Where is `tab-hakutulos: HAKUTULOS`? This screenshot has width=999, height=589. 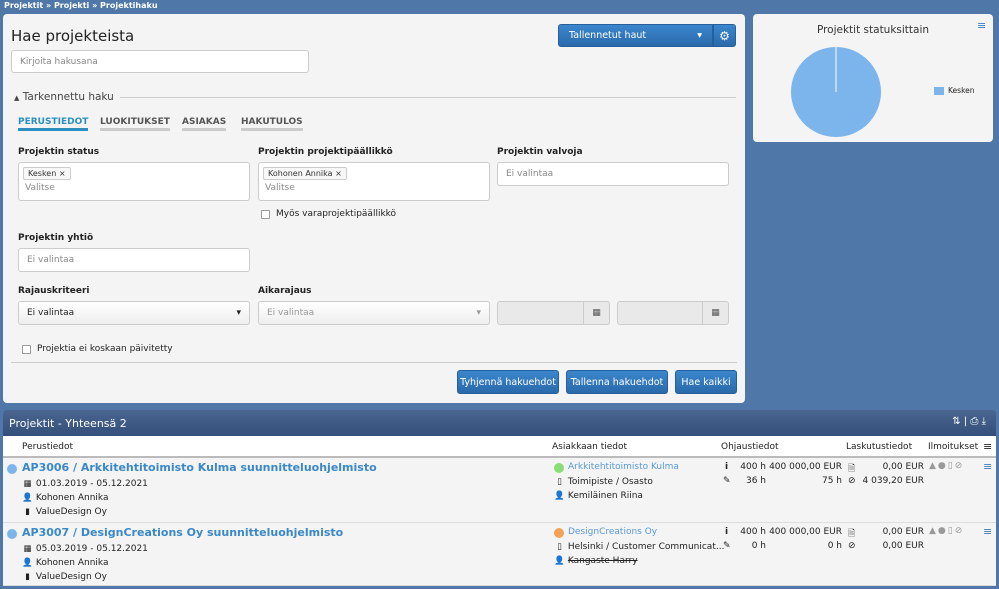
tab-hakutulos: HAKUTULOS is located at coordinates (272, 124).